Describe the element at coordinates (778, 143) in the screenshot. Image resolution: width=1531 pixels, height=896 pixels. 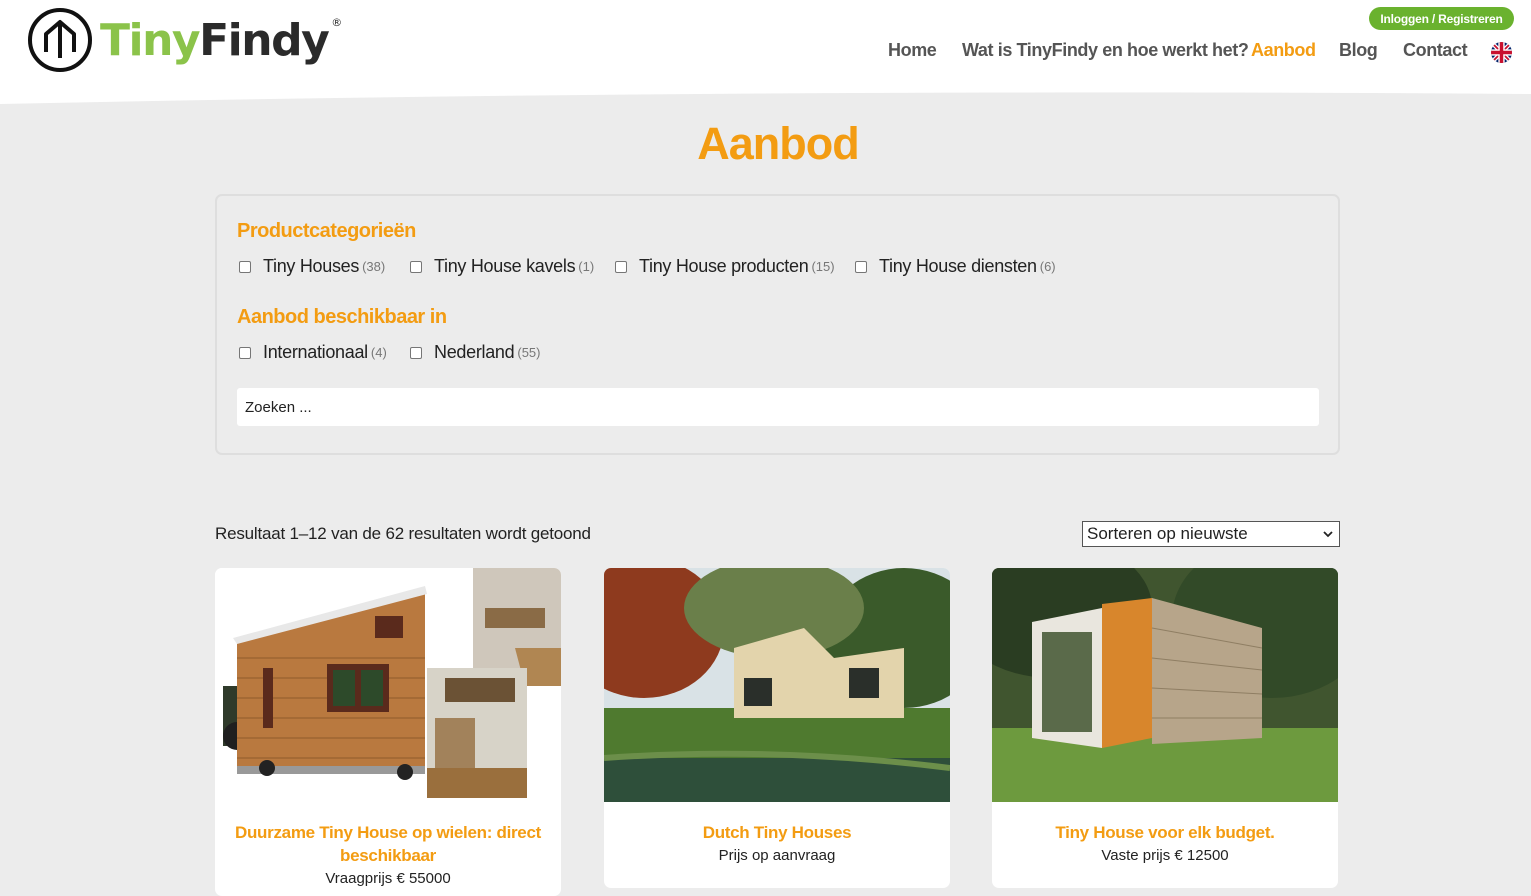
I see `page-title: Aanbod` at that location.